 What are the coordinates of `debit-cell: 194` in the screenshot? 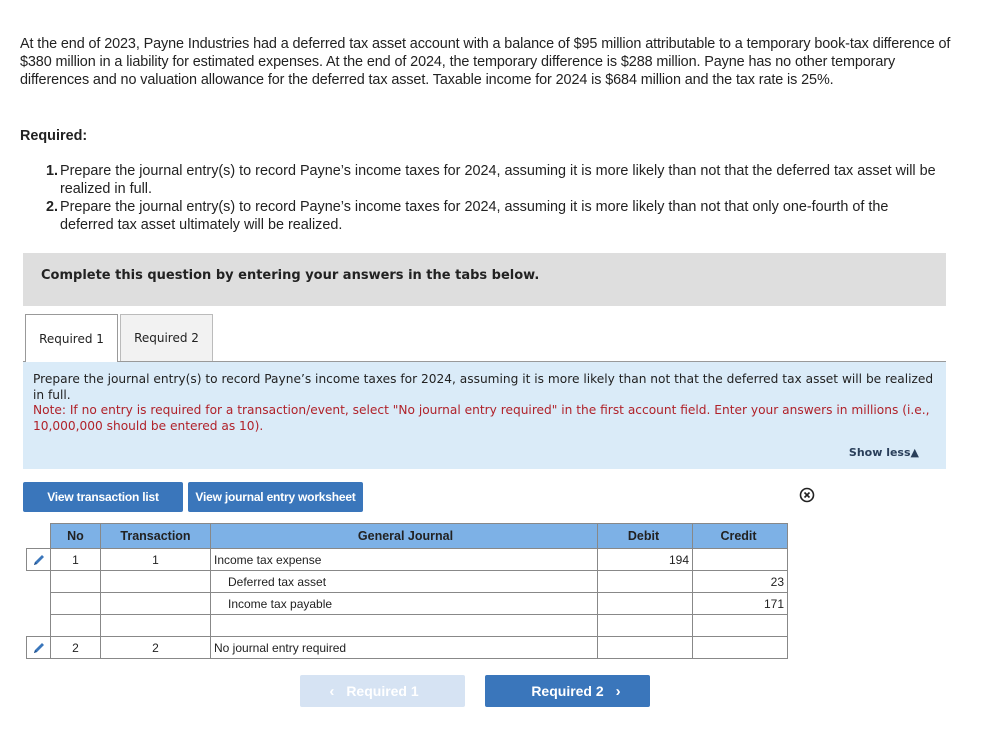 It's located at (645, 559).